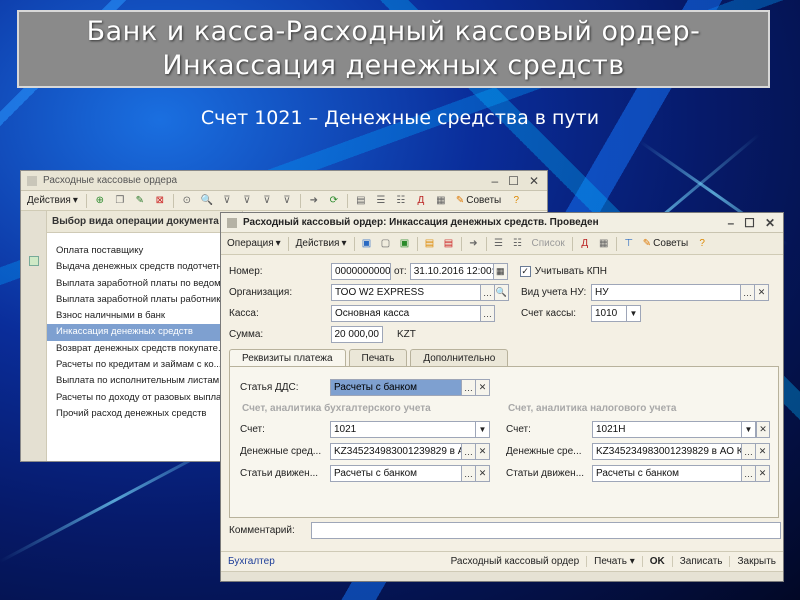 The width and height of the screenshot is (800, 600). What do you see at coordinates (401, 201) in the screenshot?
I see `structure-icon: ☷` at bounding box center [401, 201].